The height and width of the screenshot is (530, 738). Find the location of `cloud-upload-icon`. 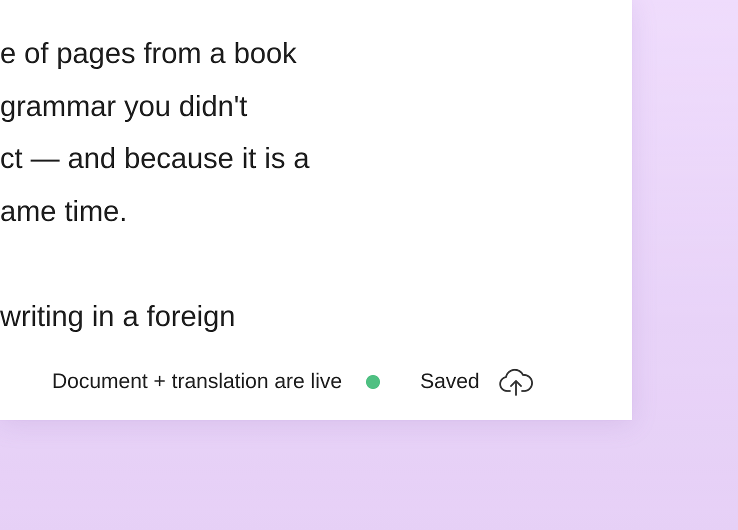

cloud-upload-icon is located at coordinates (516, 382).